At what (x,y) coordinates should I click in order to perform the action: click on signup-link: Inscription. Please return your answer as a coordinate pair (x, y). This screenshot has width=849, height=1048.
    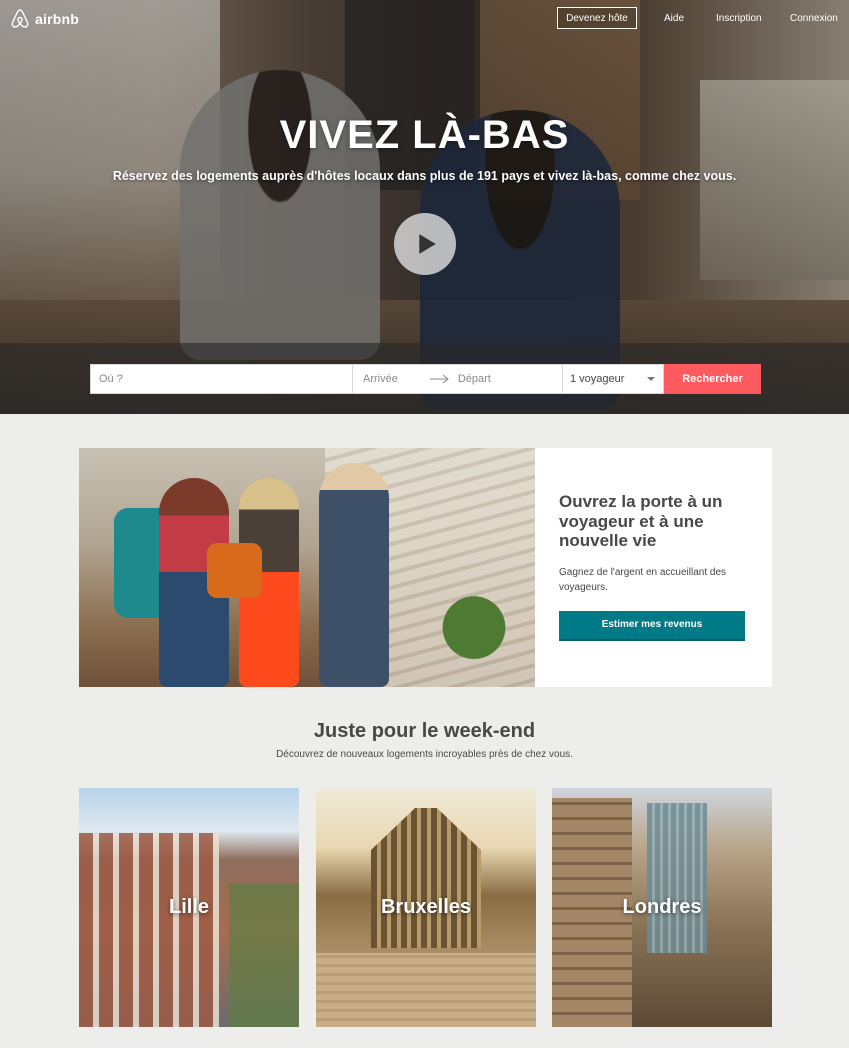
    Looking at the image, I should click on (739, 18).